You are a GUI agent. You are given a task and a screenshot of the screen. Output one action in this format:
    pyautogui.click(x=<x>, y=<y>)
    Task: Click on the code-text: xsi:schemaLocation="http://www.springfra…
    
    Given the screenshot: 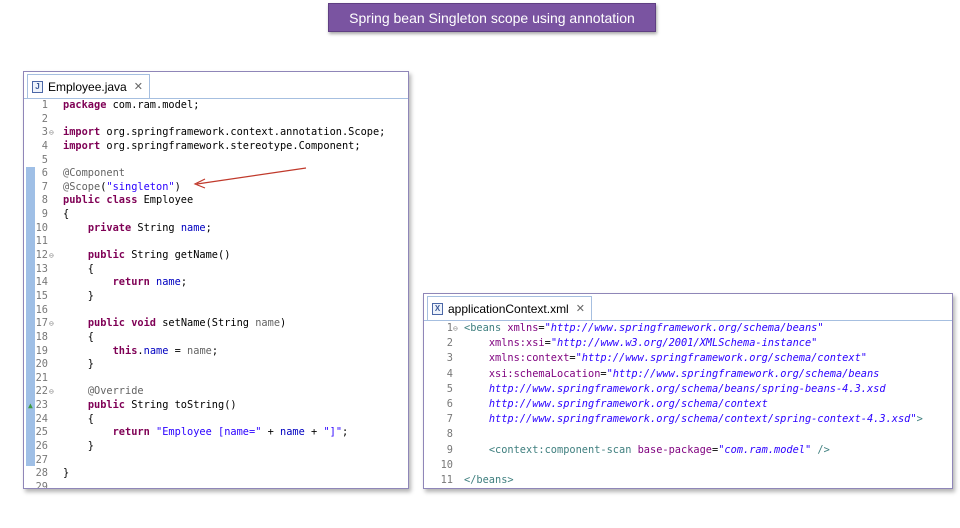 What is the action you would take?
    pyautogui.click(x=672, y=374)
    